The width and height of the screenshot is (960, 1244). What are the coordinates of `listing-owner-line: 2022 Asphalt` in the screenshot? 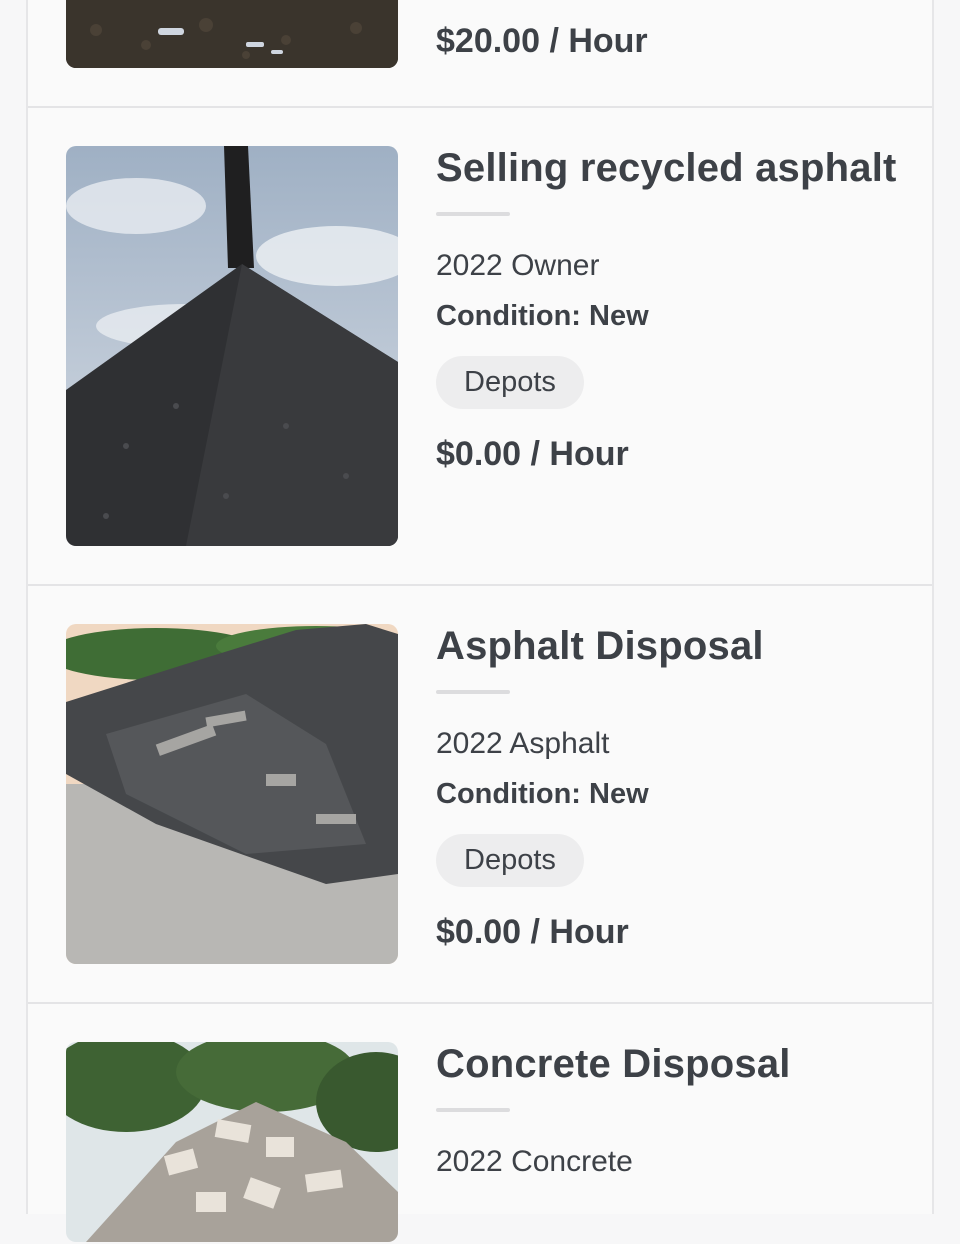 It's located at (523, 743).